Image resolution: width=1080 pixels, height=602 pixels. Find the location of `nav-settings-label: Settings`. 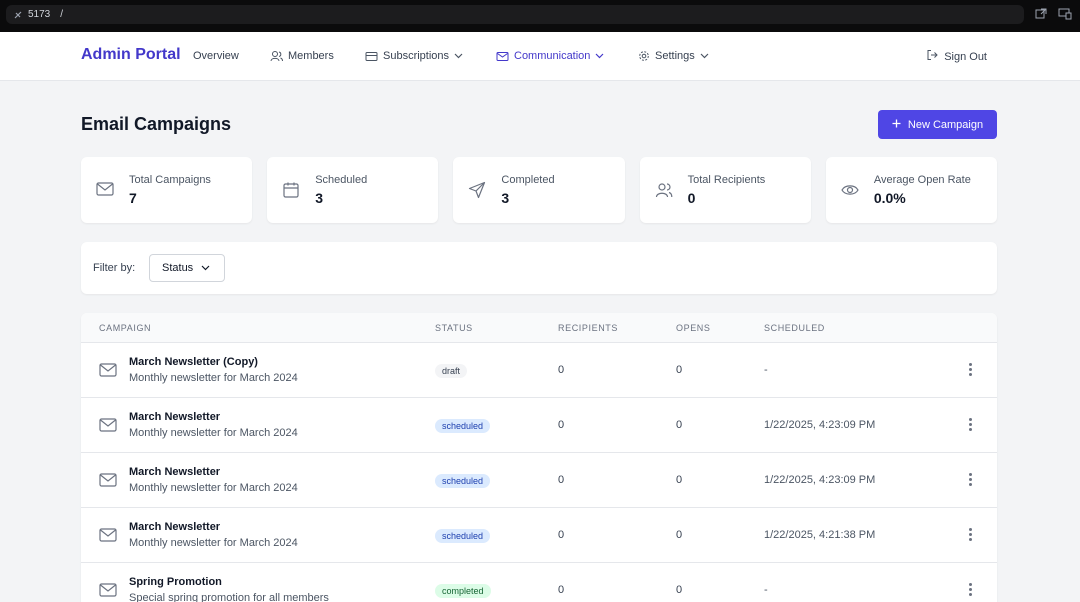

nav-settings-label: Settings is located at coordinates (675, 56).